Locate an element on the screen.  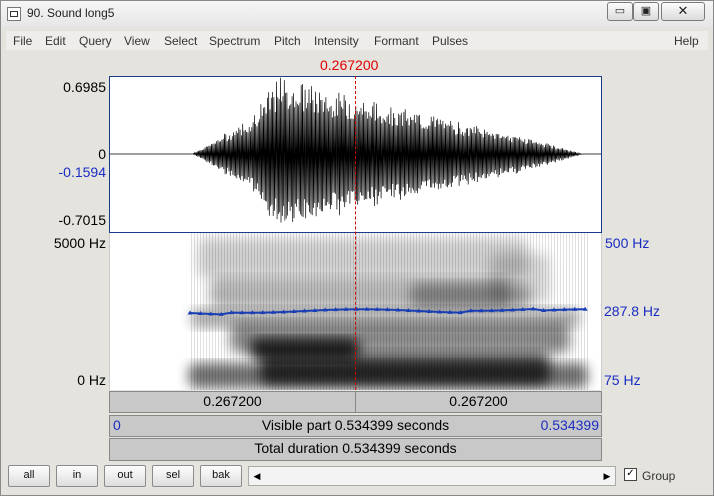
menu-pulses: Pulses is located at coordinates (450, 41).